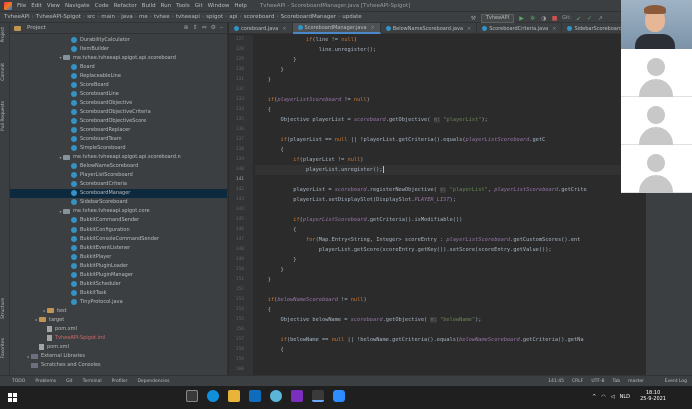  Describe the element at coordinates (166, 6) in the screenshot. I see `menu-run: Run` at that location.